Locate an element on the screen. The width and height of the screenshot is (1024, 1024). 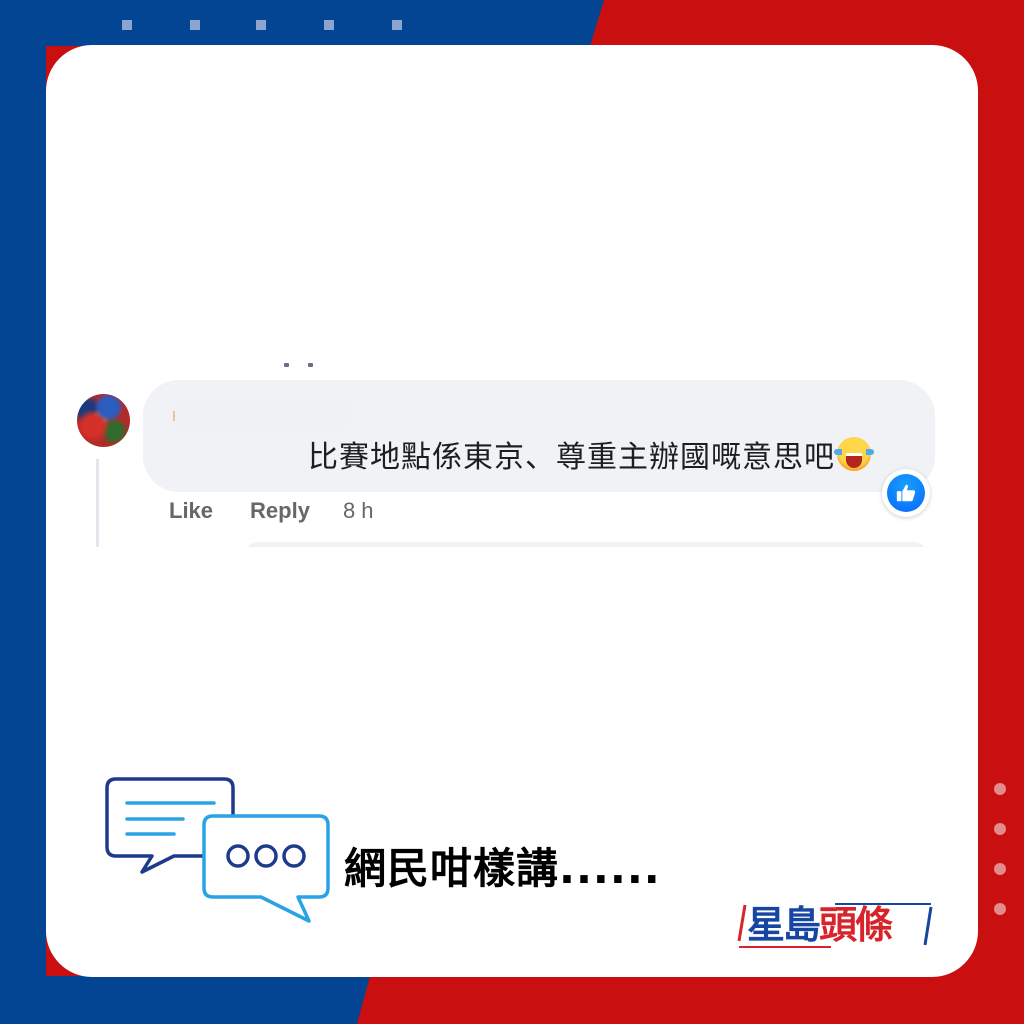
background-blue-band-left is located at coordinates (23, 512).